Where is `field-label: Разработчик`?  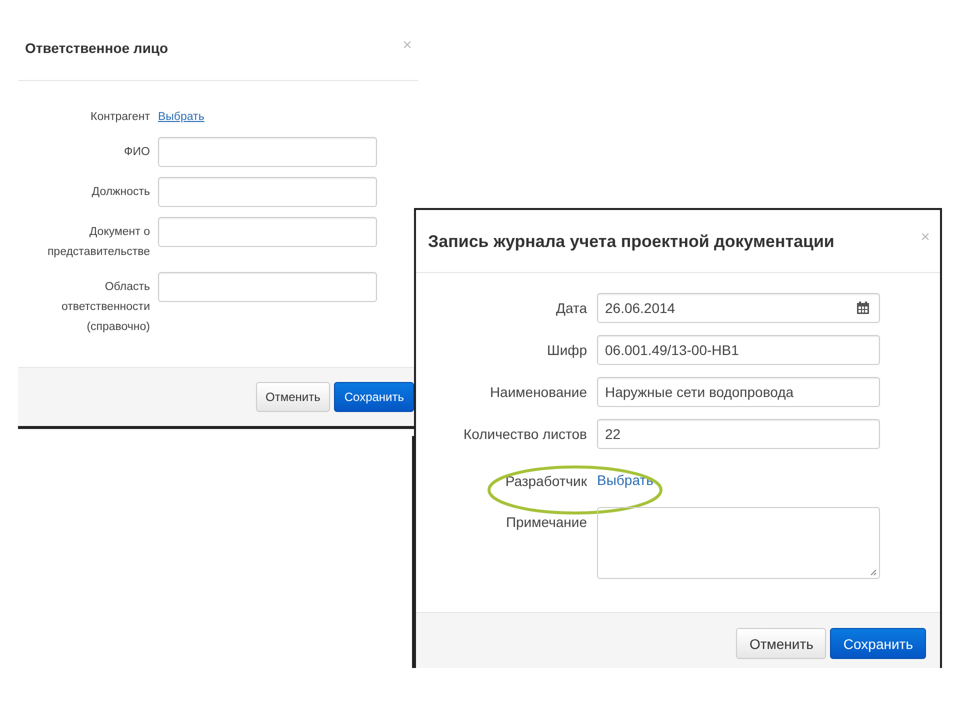
field-label: Разработчик is located at coordinates (546, 481).